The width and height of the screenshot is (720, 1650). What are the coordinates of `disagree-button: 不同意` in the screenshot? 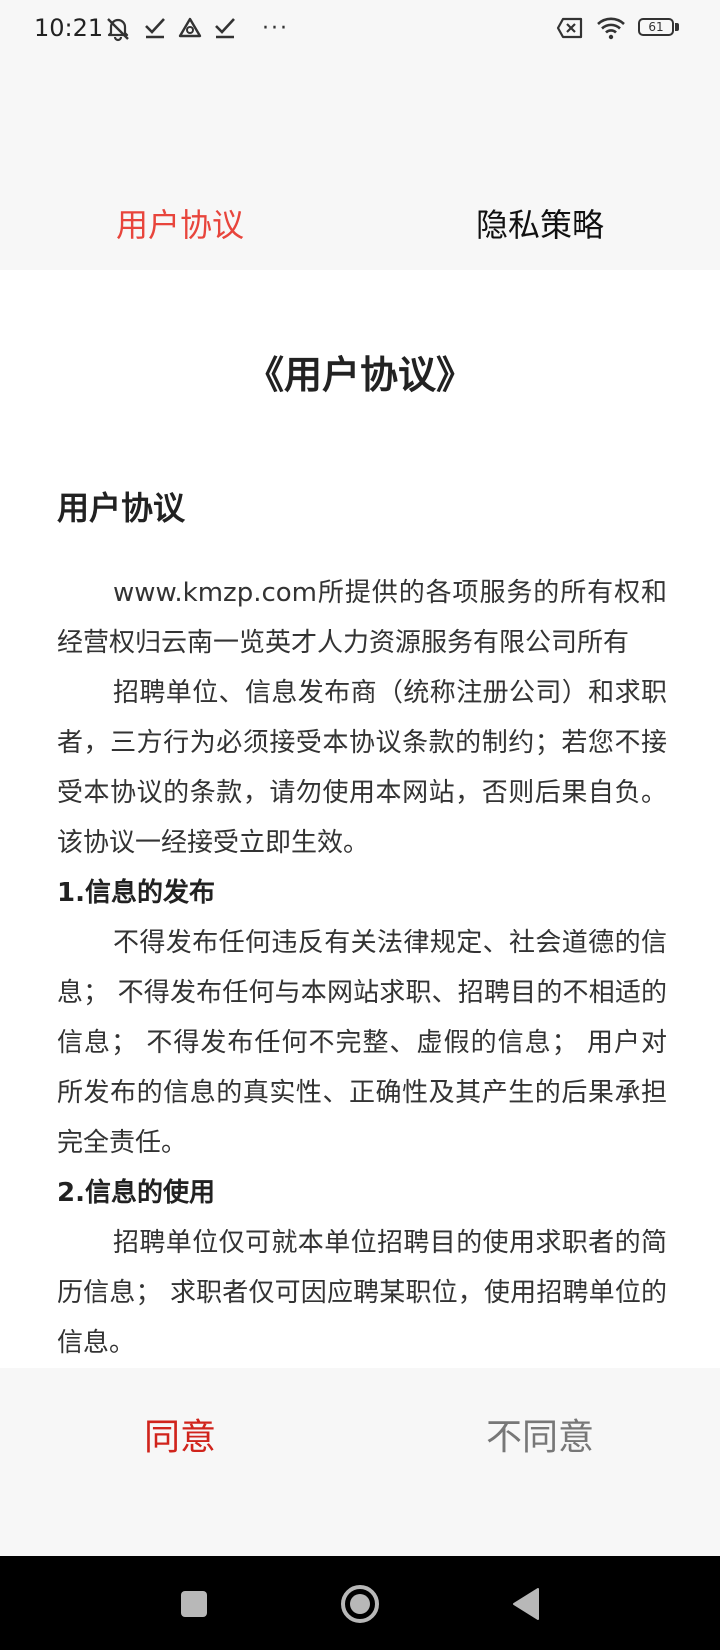 It's located at (540, 1438).